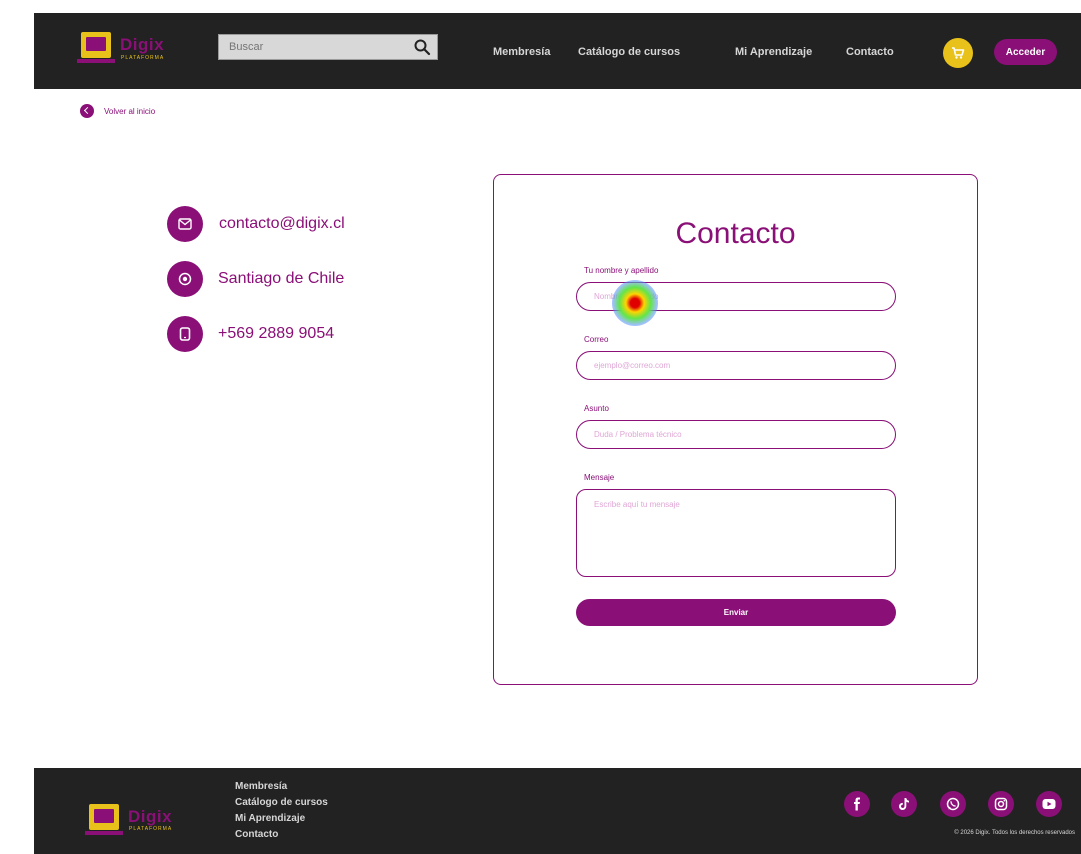 This screenshot has width=1081, height=854. I want to click on contact-phone: +569 2889 9054, so click(276, 334).